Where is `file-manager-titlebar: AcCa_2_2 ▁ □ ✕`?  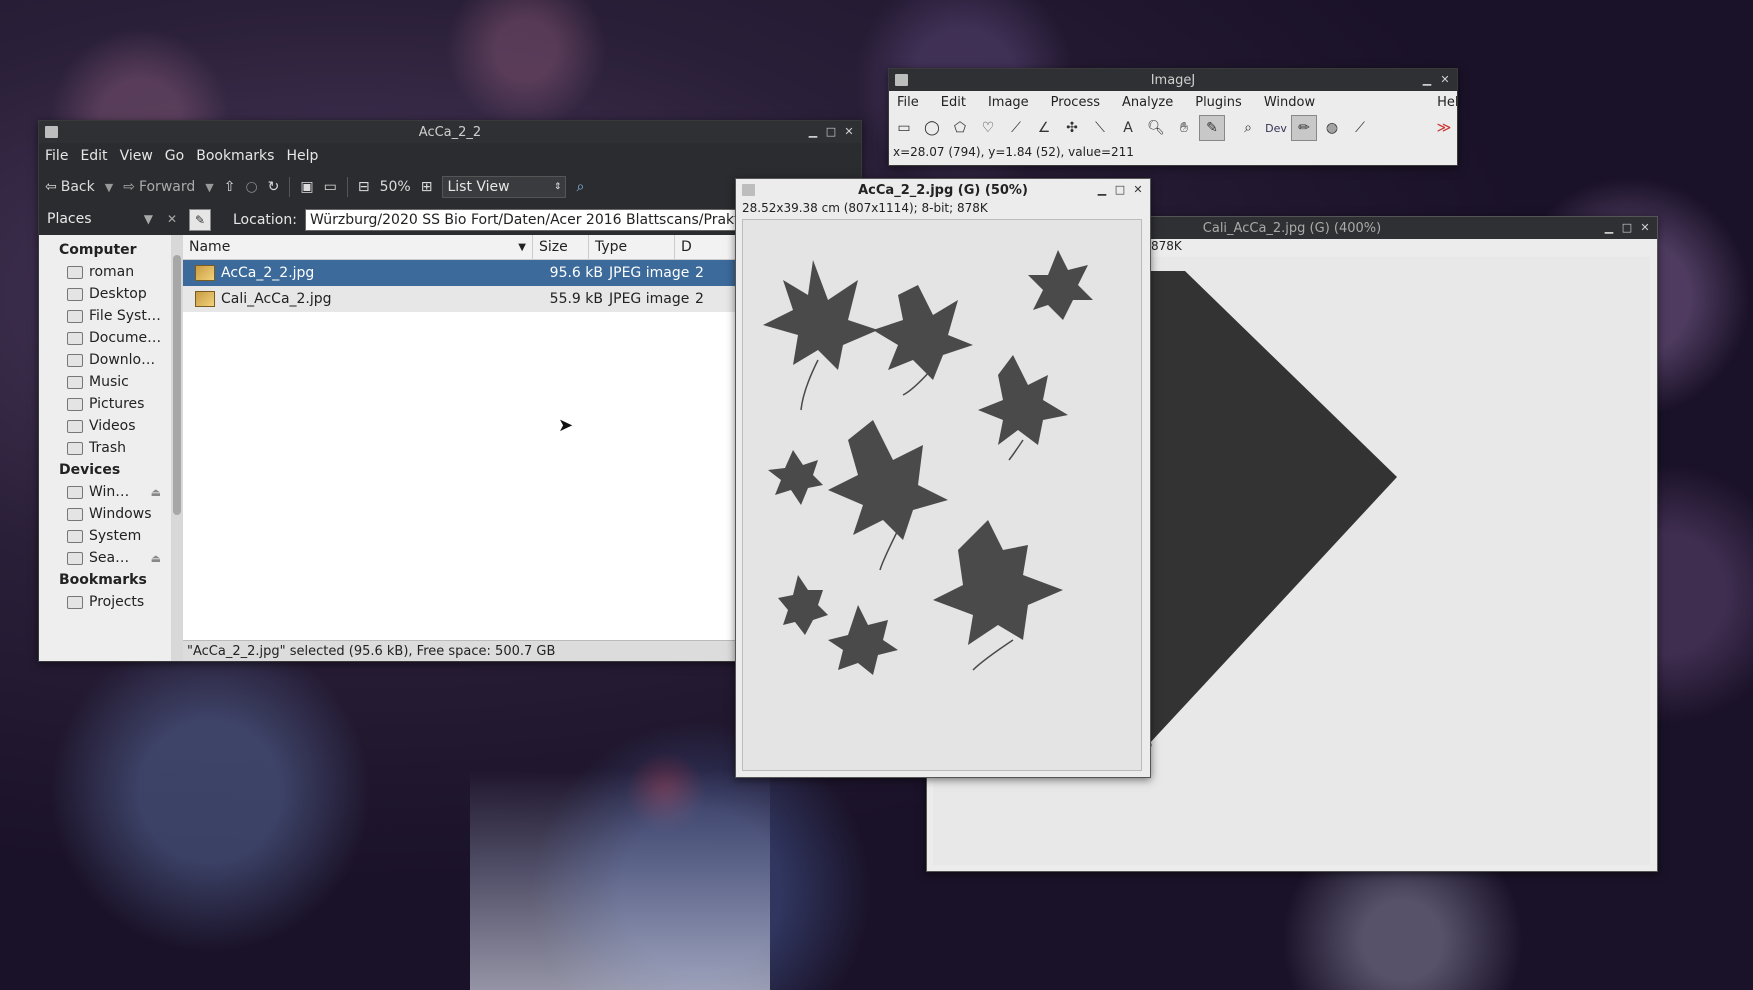 file-manager-titlebar: AcCa_2_2 ▁ □ ✕ is located at coordinates (450, 132).